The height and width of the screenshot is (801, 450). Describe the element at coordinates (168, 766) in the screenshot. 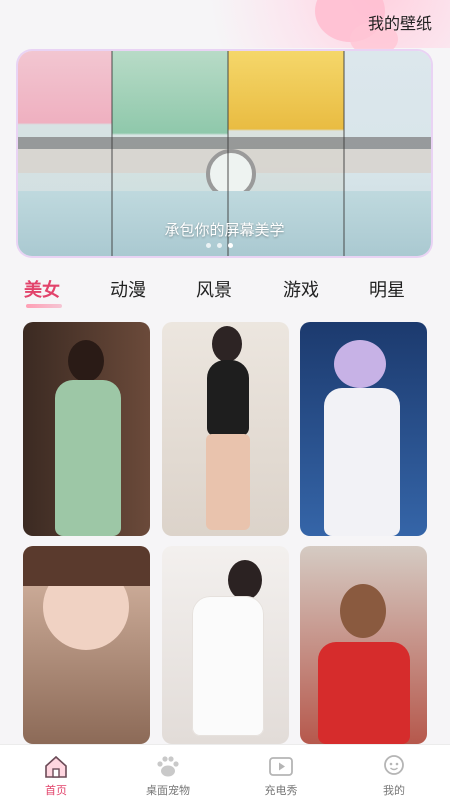

I see `paw-icon` at that location.